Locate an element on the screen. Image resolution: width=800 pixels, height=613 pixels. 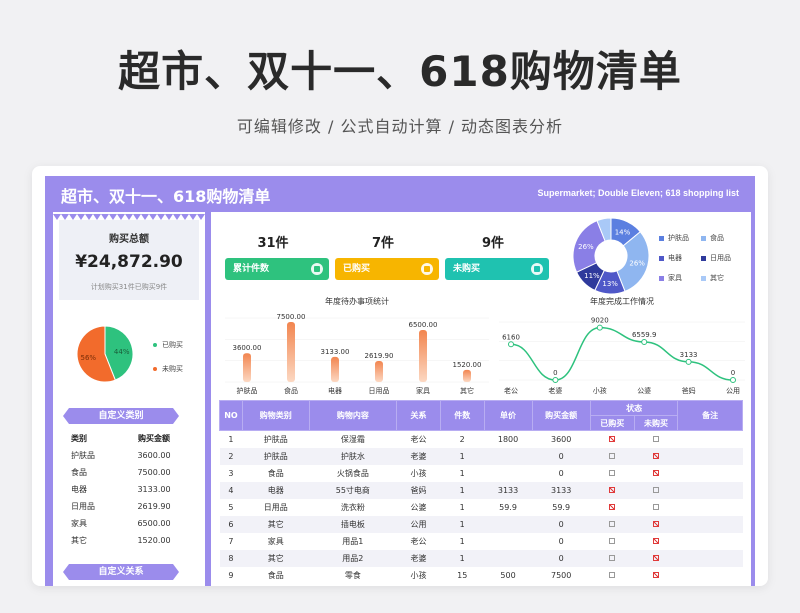
table-cell: 1800 is located at coordinates (508, 439).